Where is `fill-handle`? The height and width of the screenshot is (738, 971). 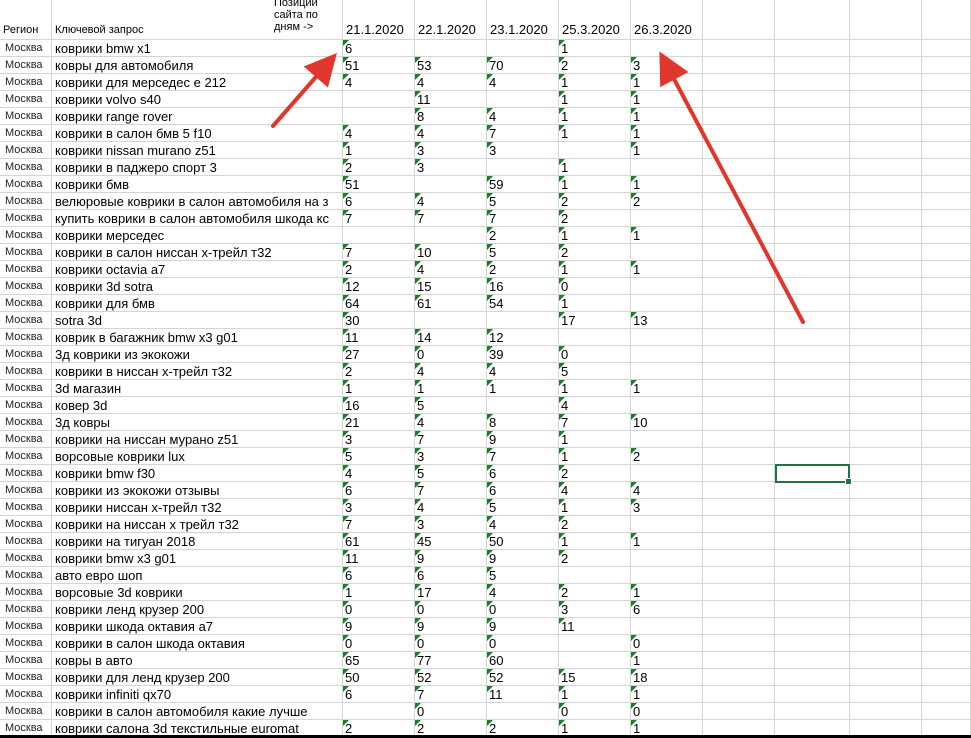
fill-handle is located at coordinates (848, 481).